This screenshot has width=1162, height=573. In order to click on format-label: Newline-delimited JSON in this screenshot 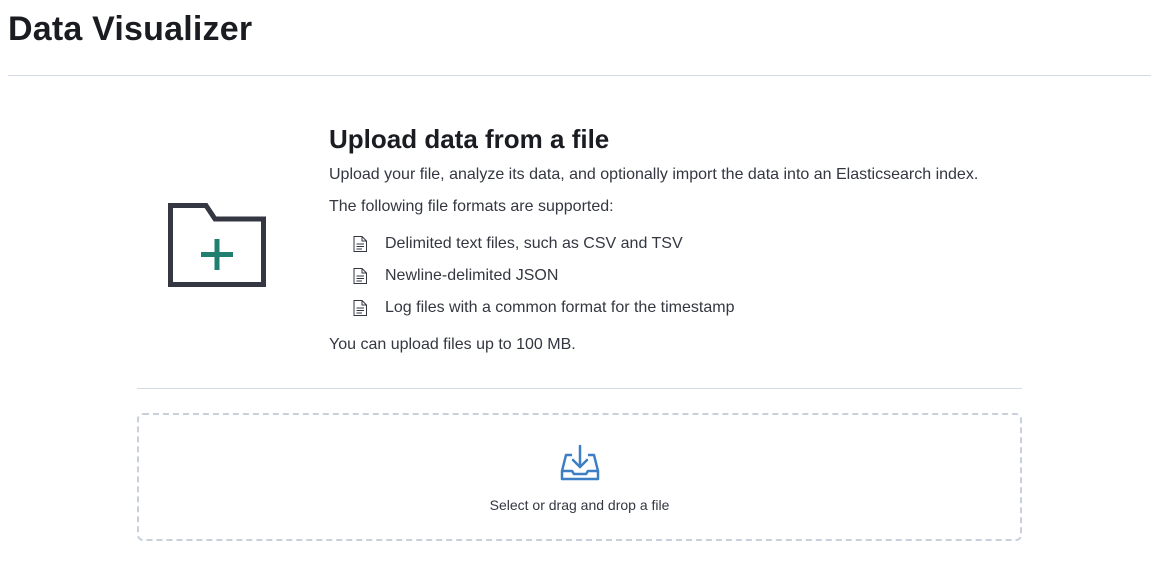, I will do `click(472, 275)`.